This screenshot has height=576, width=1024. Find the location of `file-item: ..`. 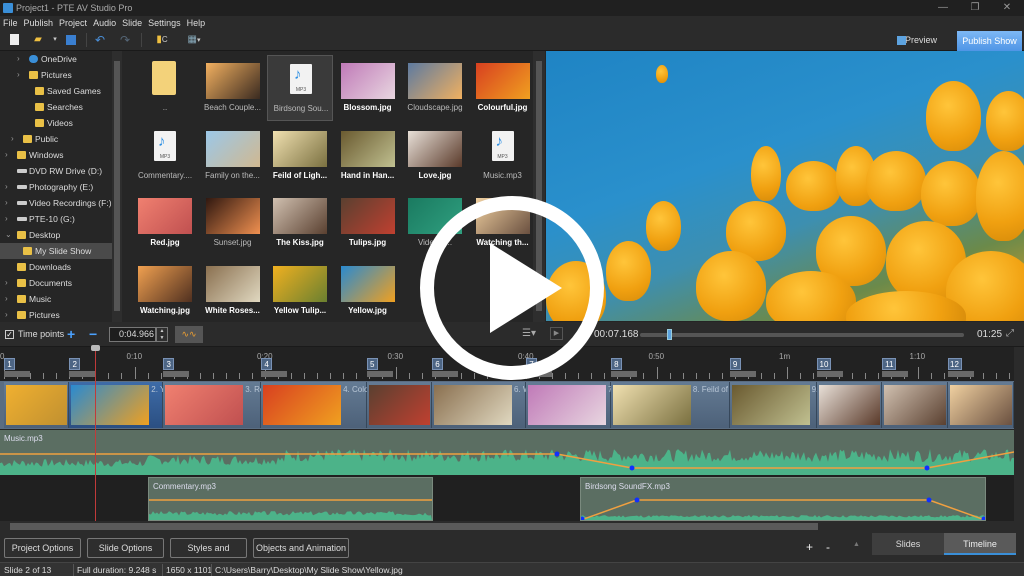

file-item: .. is located at coordinates (165, 88).